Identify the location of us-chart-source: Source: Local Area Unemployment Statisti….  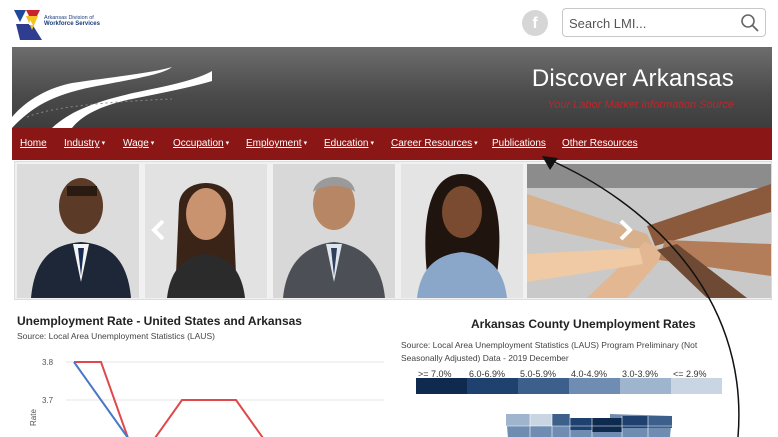
(116, 336).